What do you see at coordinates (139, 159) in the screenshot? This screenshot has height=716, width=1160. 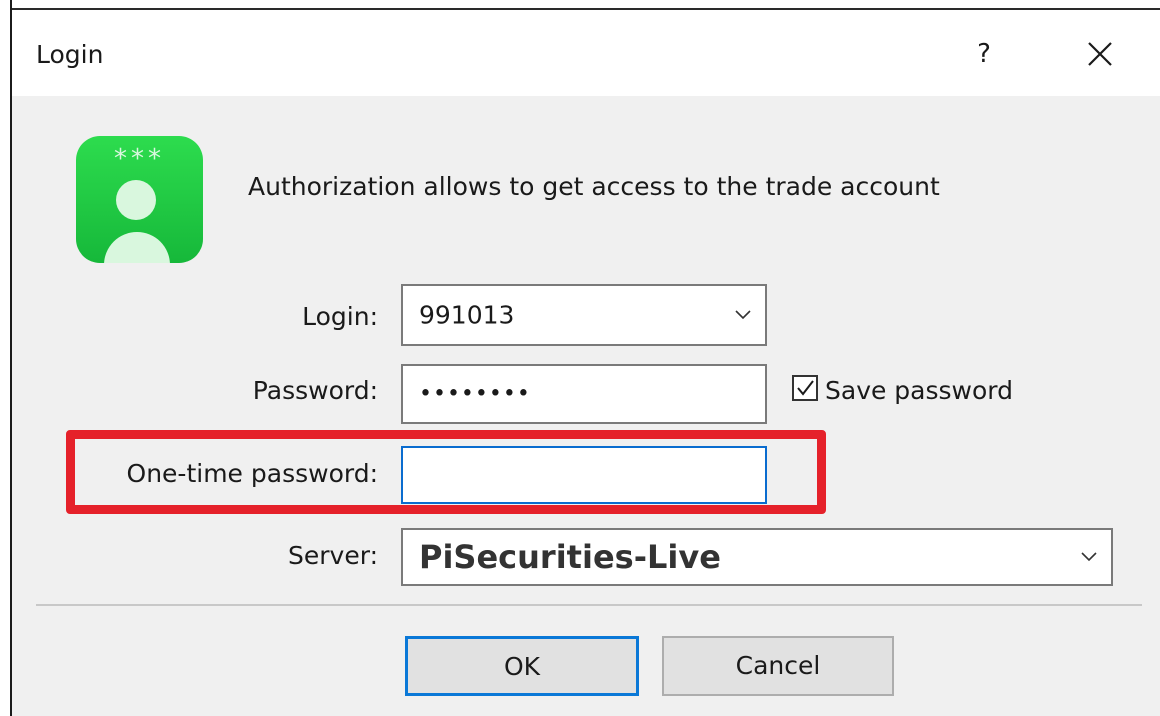 I see `password-stars-glyph: ***` at bounding box center [139, 159].